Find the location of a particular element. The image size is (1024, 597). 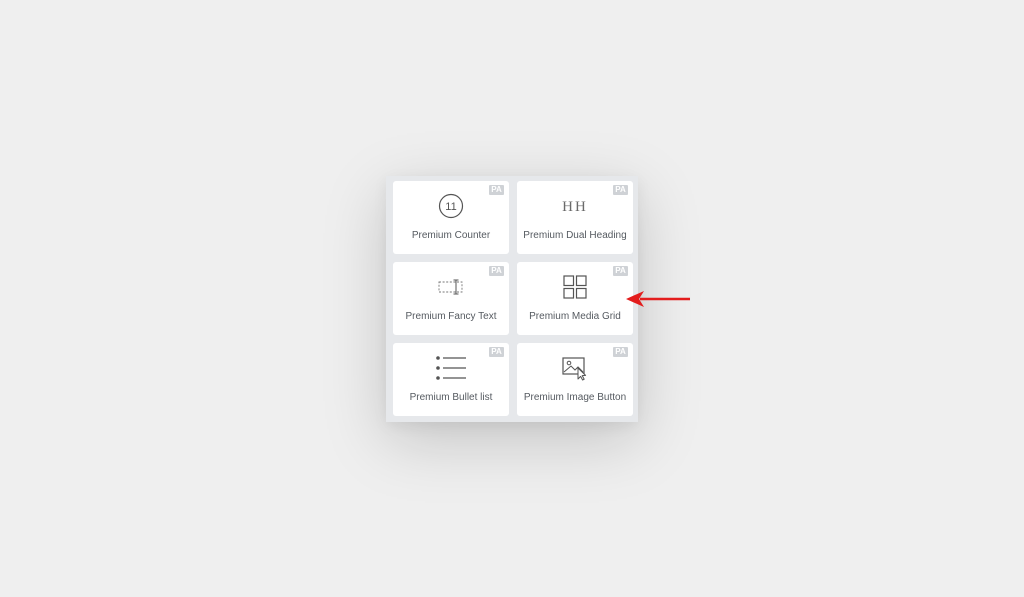

svg-text: HH is located at coordinates (575, 207).